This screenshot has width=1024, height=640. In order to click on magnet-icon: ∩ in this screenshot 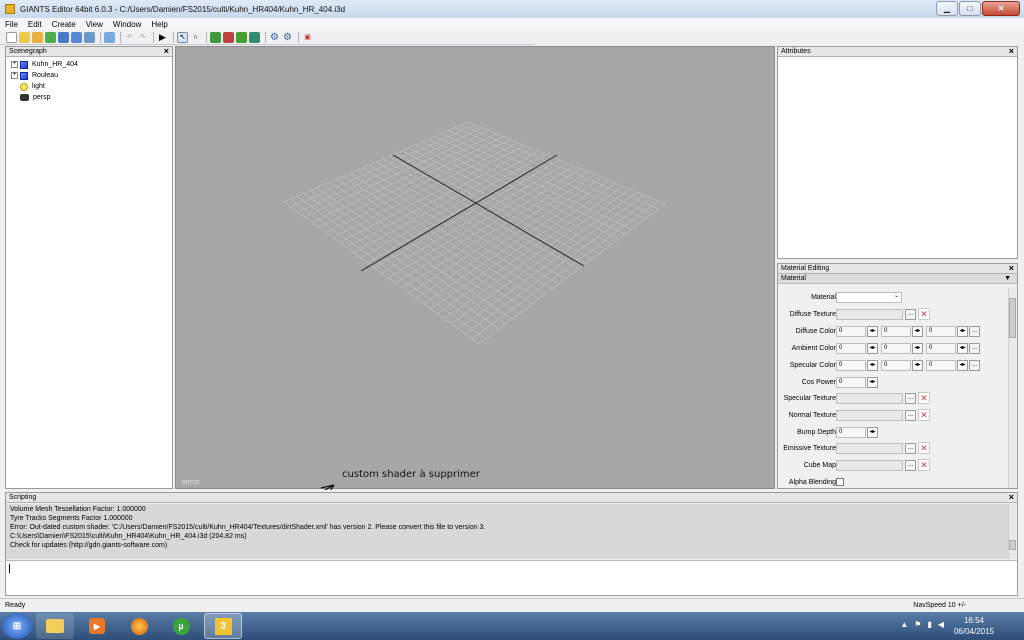, I will do `click(195, 37)`.